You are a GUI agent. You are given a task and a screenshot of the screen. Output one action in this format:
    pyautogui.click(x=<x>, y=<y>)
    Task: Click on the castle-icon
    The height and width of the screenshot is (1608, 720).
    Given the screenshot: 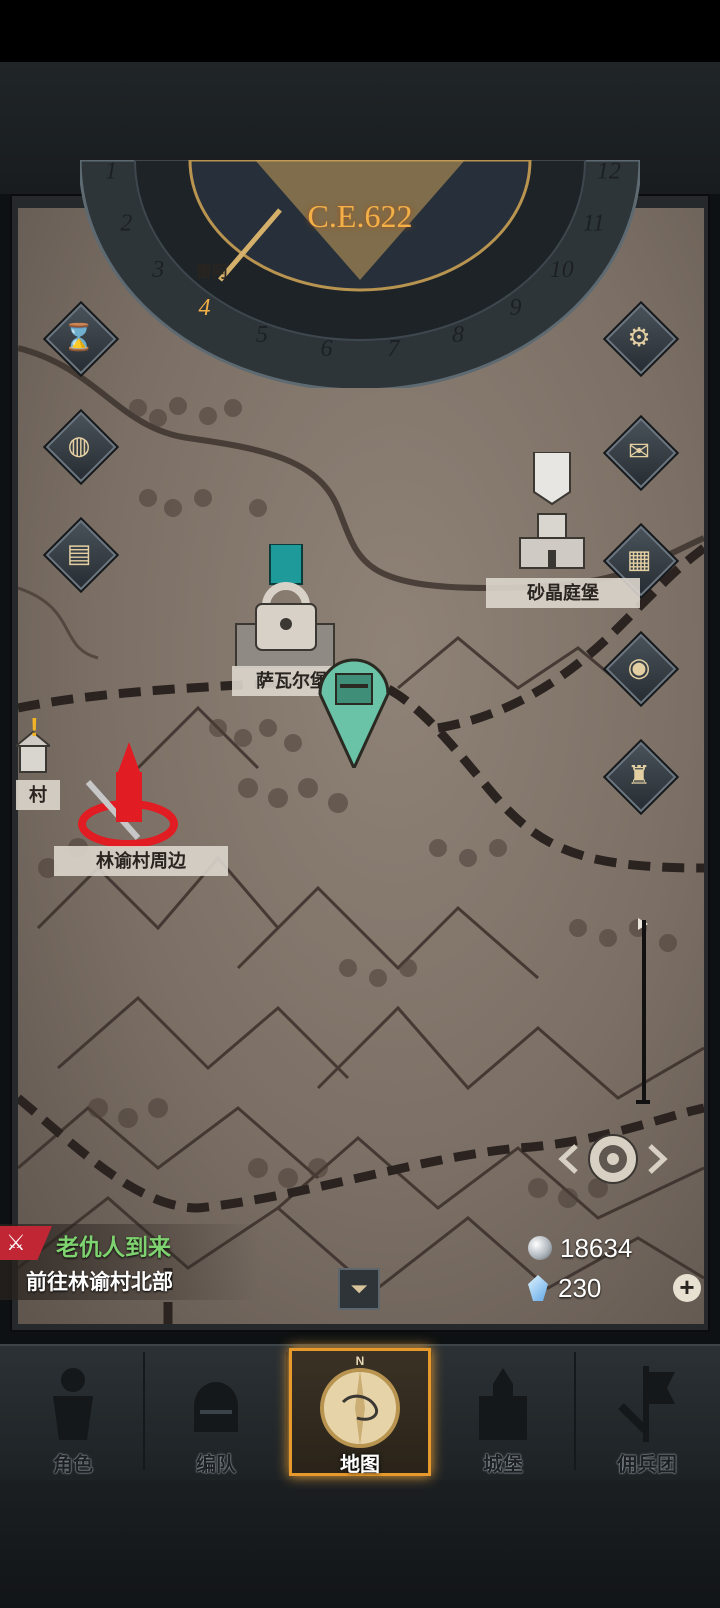 What is the action you would take?
    pyautogui.click(x=503, y=1404)
    